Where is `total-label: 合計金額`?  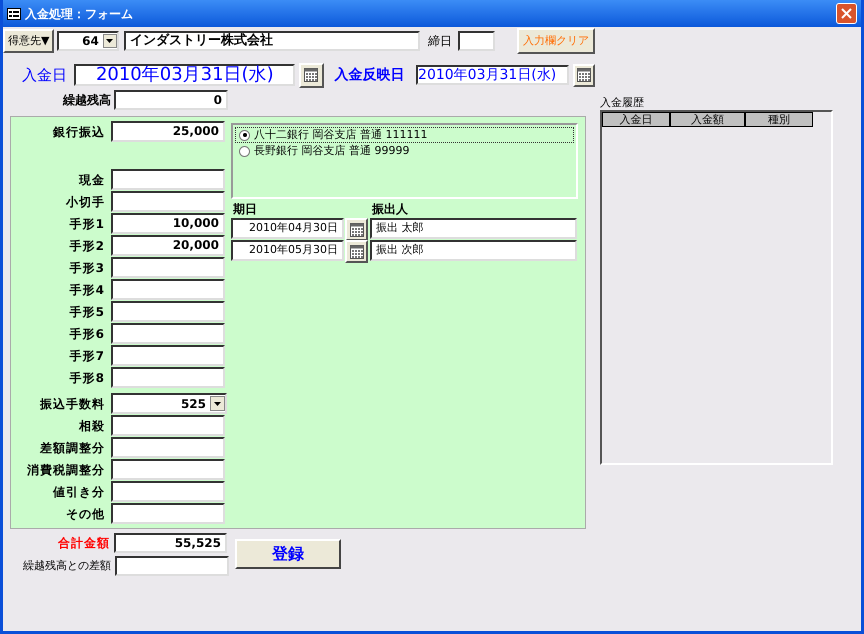
total-label: 合計金額 is located at coordinates (84, 543).